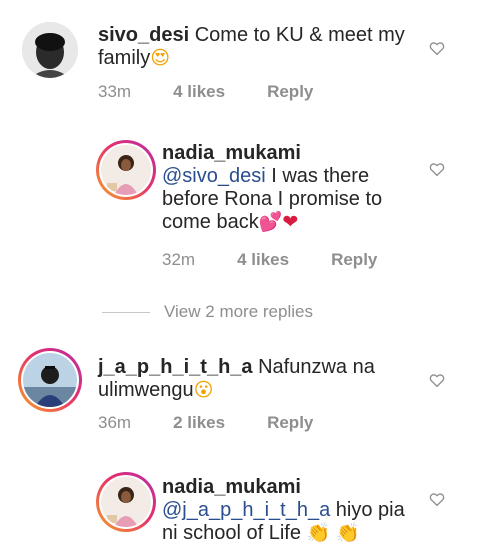 Image resolution: width=480 pixels, height=552 pixels. What do you see at coordinates (143, 35) in the screenshot?
I see `username: sivo_desi` at bounding box center [143, 35].